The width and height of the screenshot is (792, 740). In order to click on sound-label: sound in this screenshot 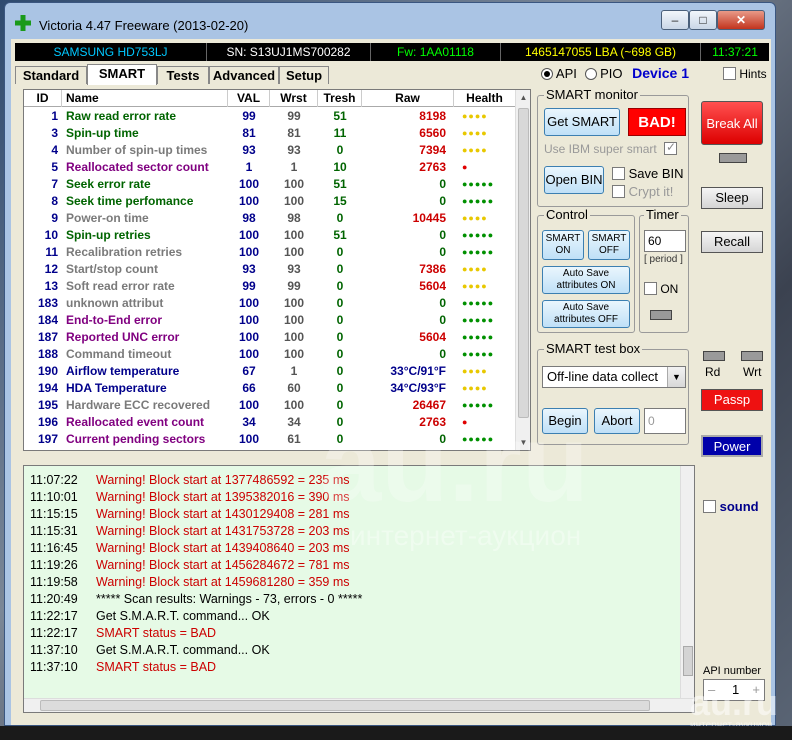, I will do `click(739, 506)`.